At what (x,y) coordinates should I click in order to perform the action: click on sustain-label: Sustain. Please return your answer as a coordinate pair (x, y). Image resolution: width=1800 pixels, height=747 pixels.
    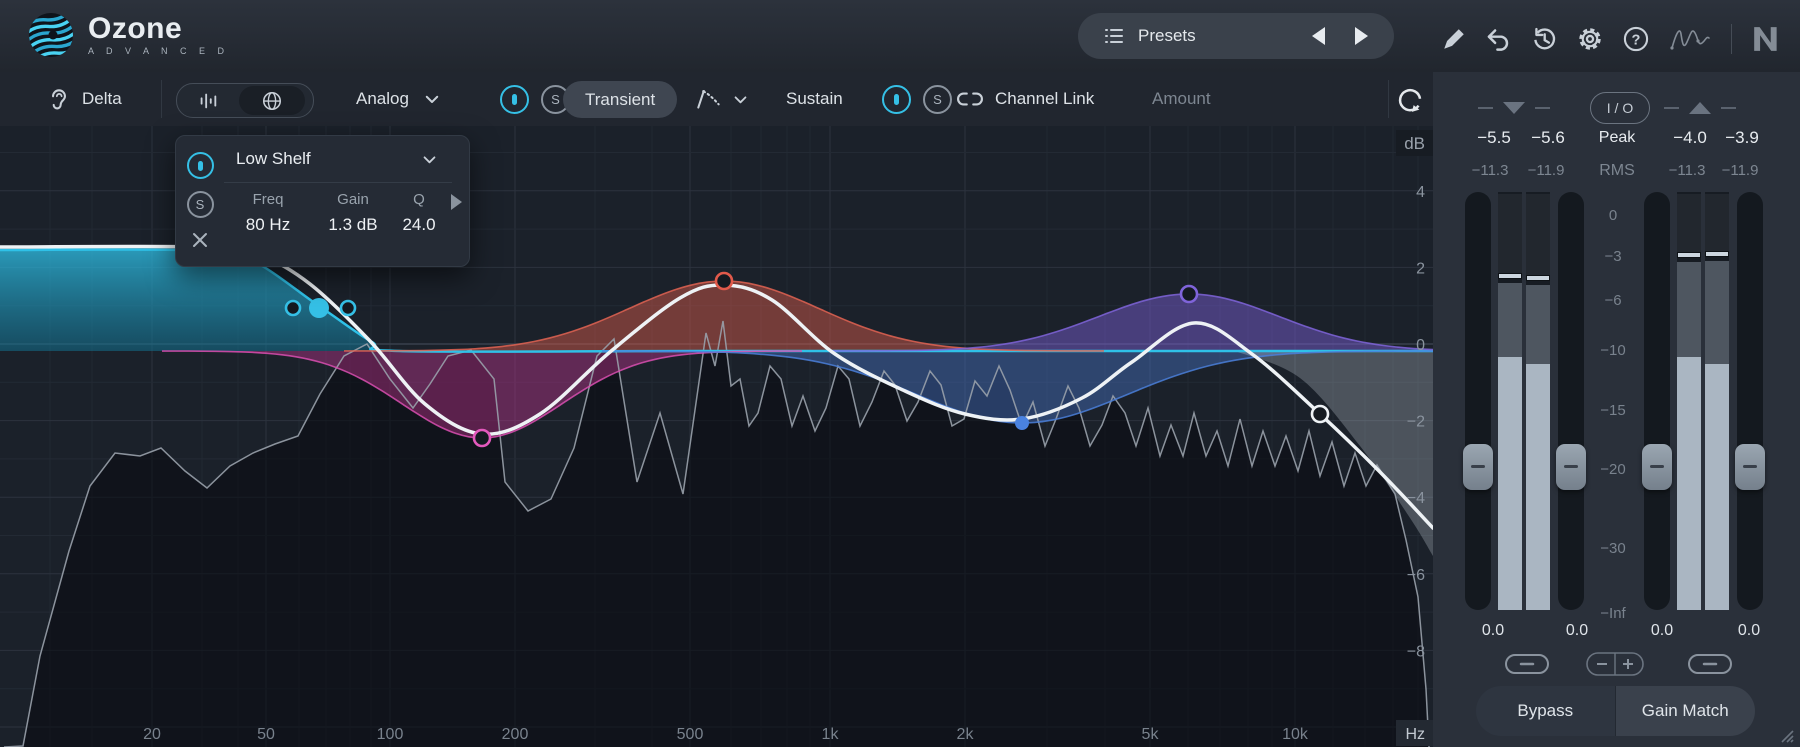
    Looking at the image, I should click on (814, 98).